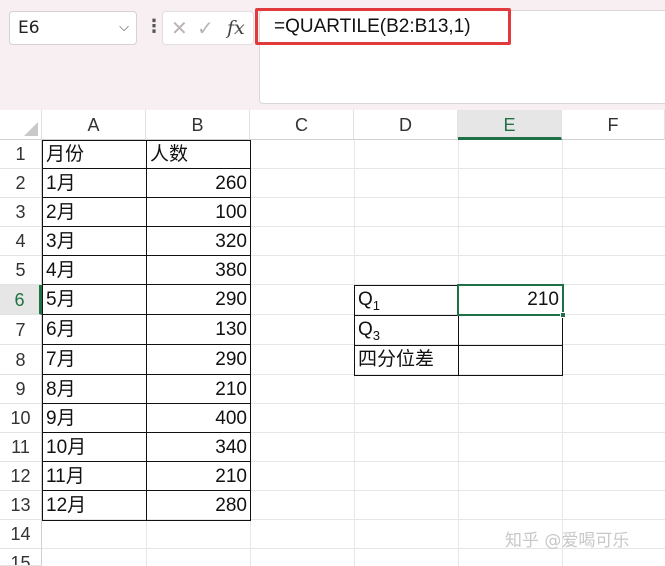 The width and height of the screenshot is (665, 566). What do you see at coordinates (31, 129) in the screenshot?
I see `select-all-icon` at bounding box center [31, 129].